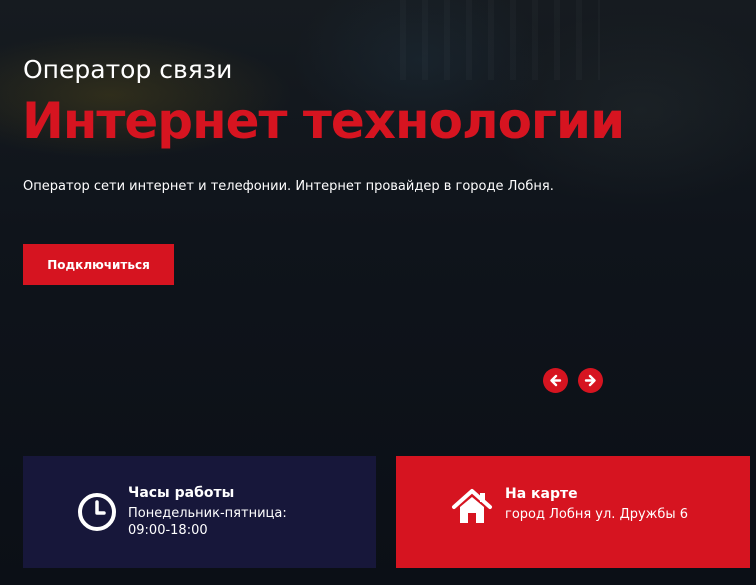  I want to click on map-title: На карте, so click(541, 494).